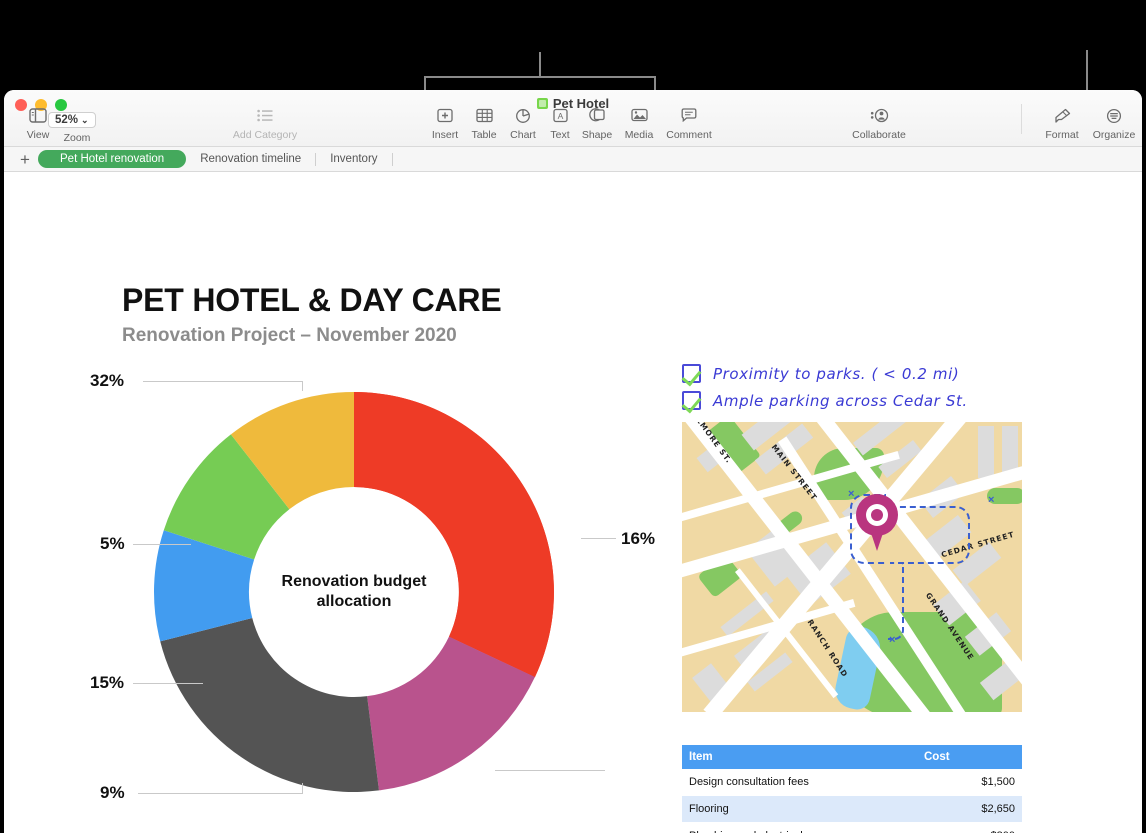 Image resolution: width=1146 pixels, height=833 pixels. What do you see at coordinates (877, 523) in the screenshot?
I see `location-pin-icon` at bounding box center [877, 523].